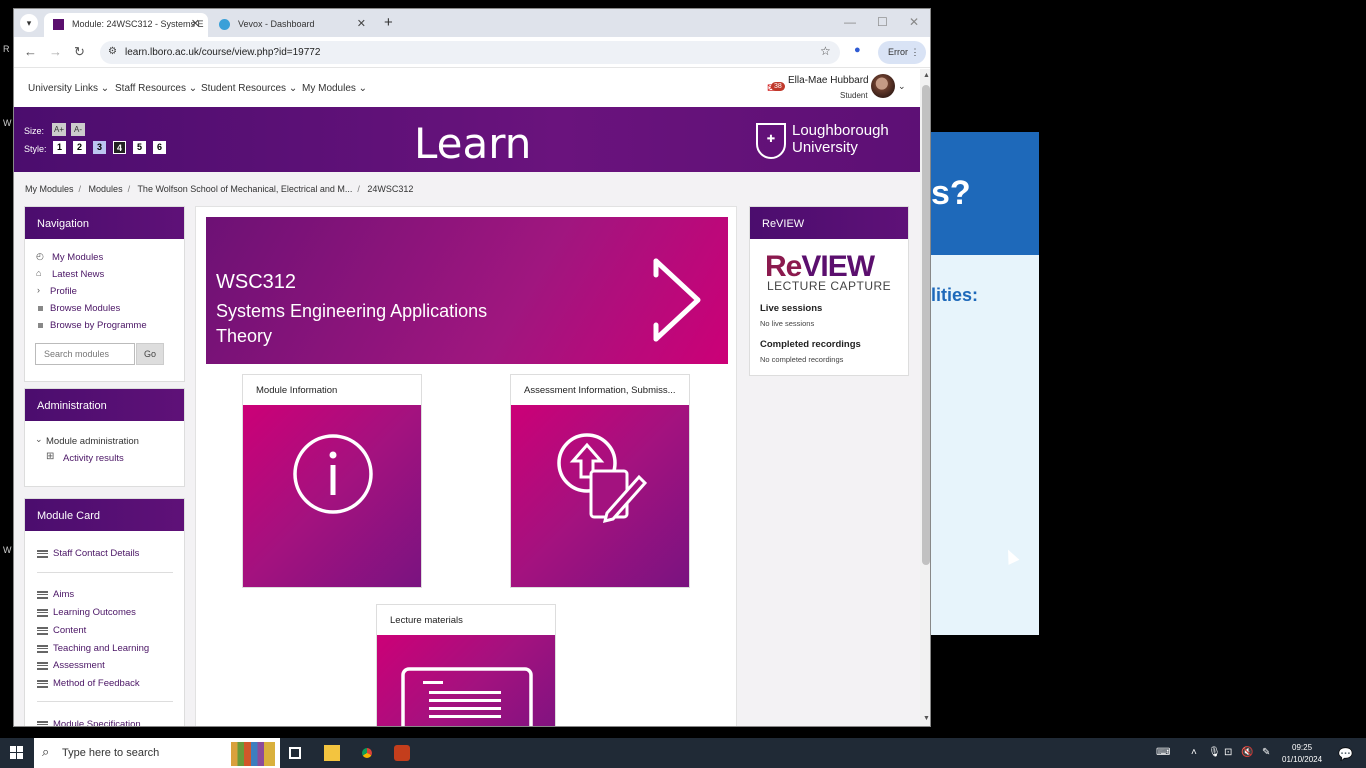 The height and width of the screenshot is (768, 1366). Describe the element at coordinates (63, 291) in the screenshot. I see `nav-item-profile: Profile` at that location.